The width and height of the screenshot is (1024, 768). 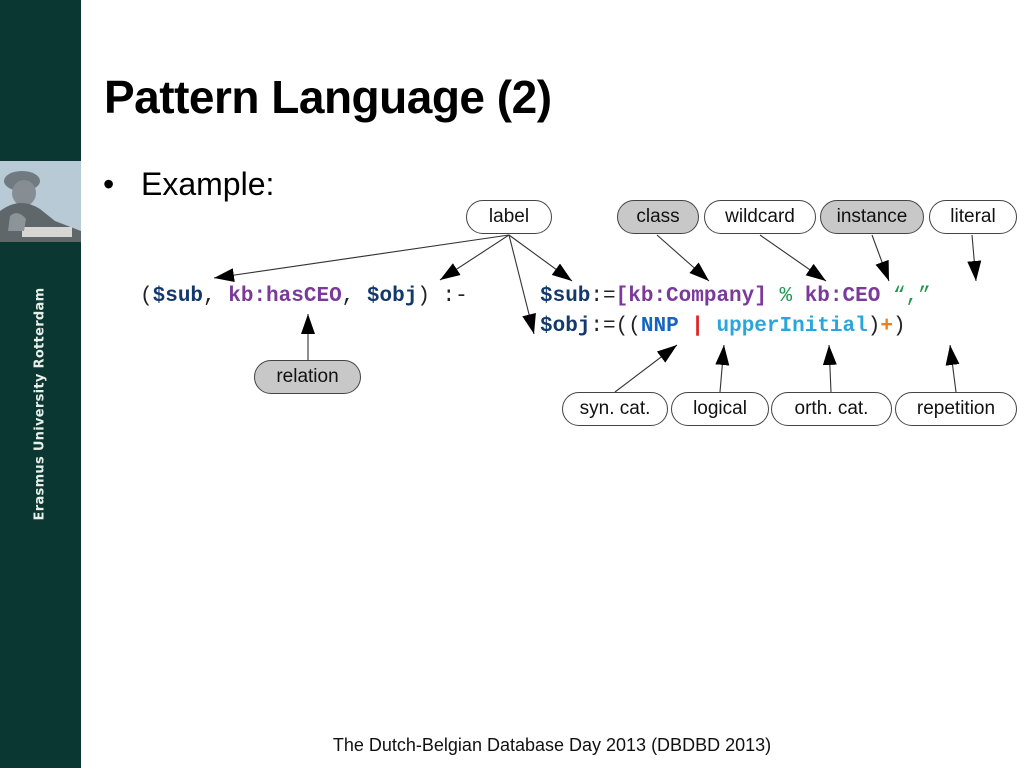 I want to click on paren-open: ((, so click(x=628, y=326).